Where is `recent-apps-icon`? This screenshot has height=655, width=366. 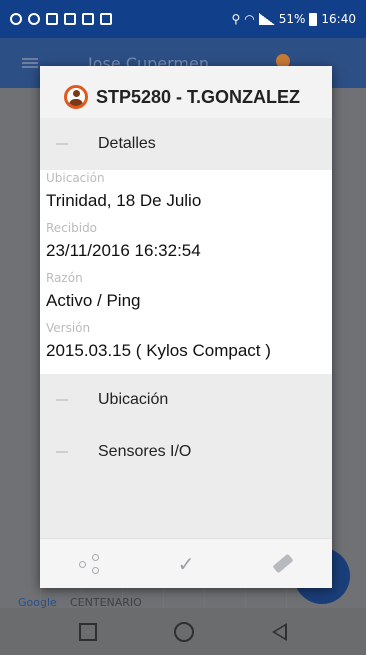
recent-apps-icon is located at coordinates (87, 631).